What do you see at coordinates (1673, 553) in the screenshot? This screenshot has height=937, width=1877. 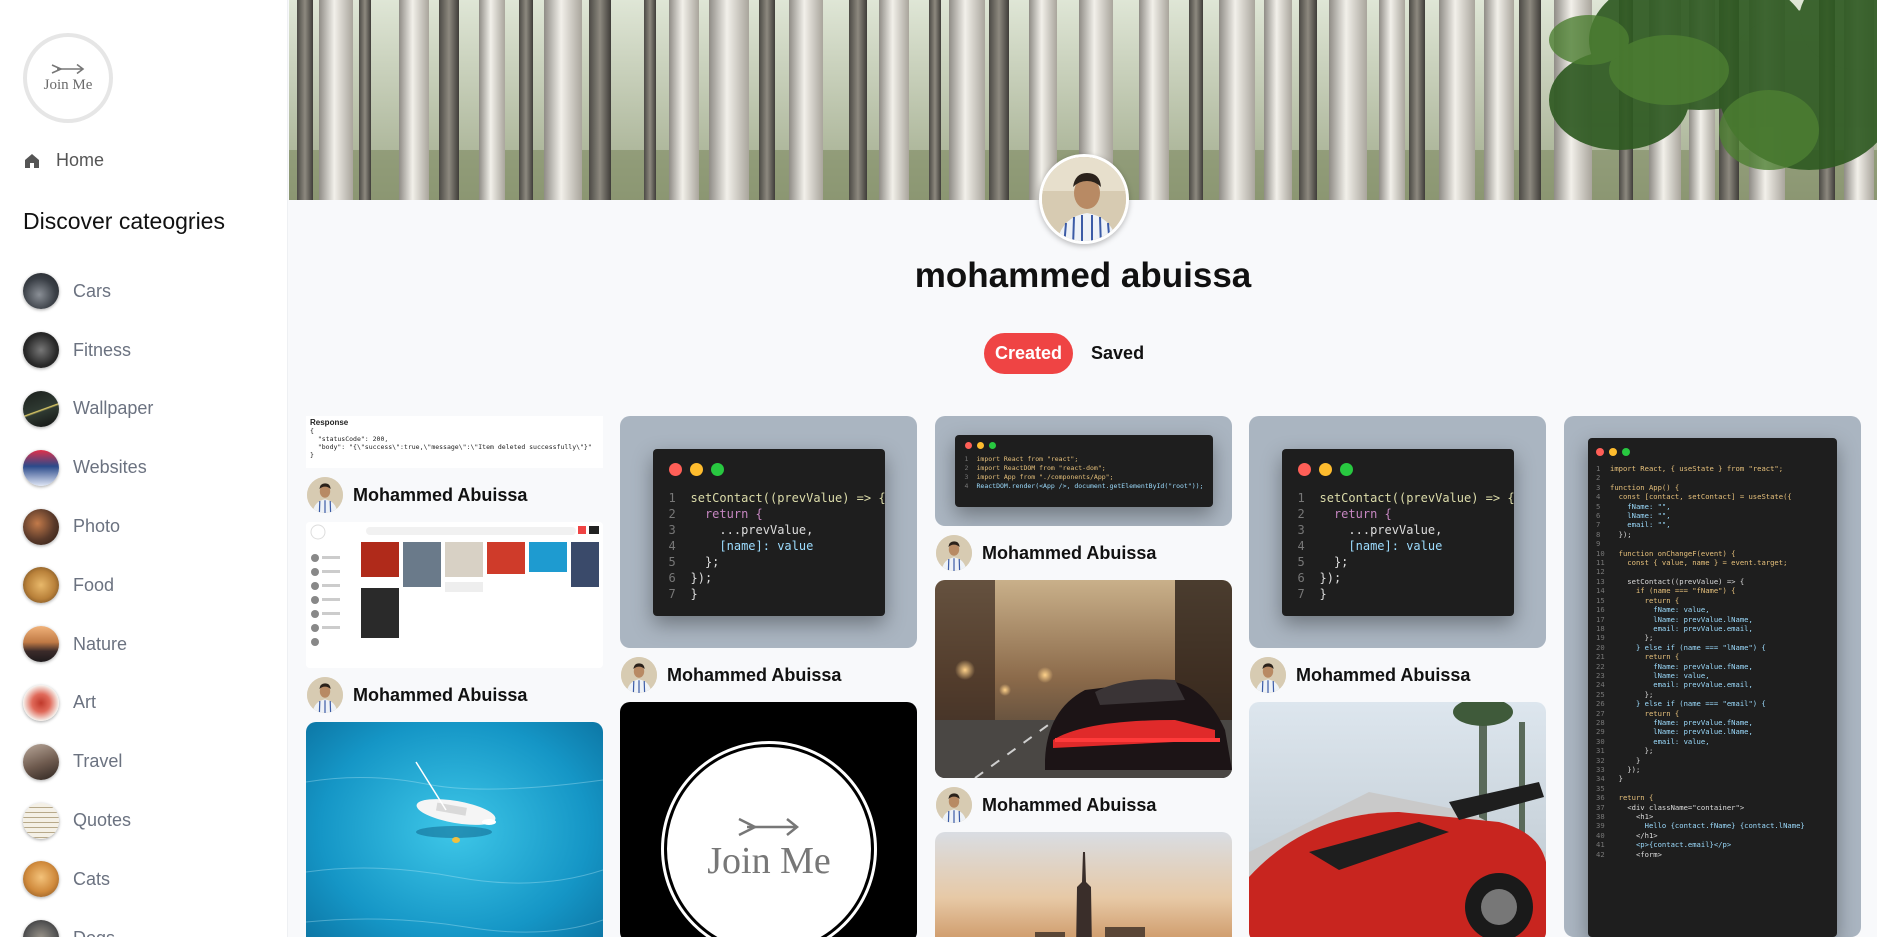 I see `code-text: function onChangeF(event) {` at bounding box center [1673, 553].